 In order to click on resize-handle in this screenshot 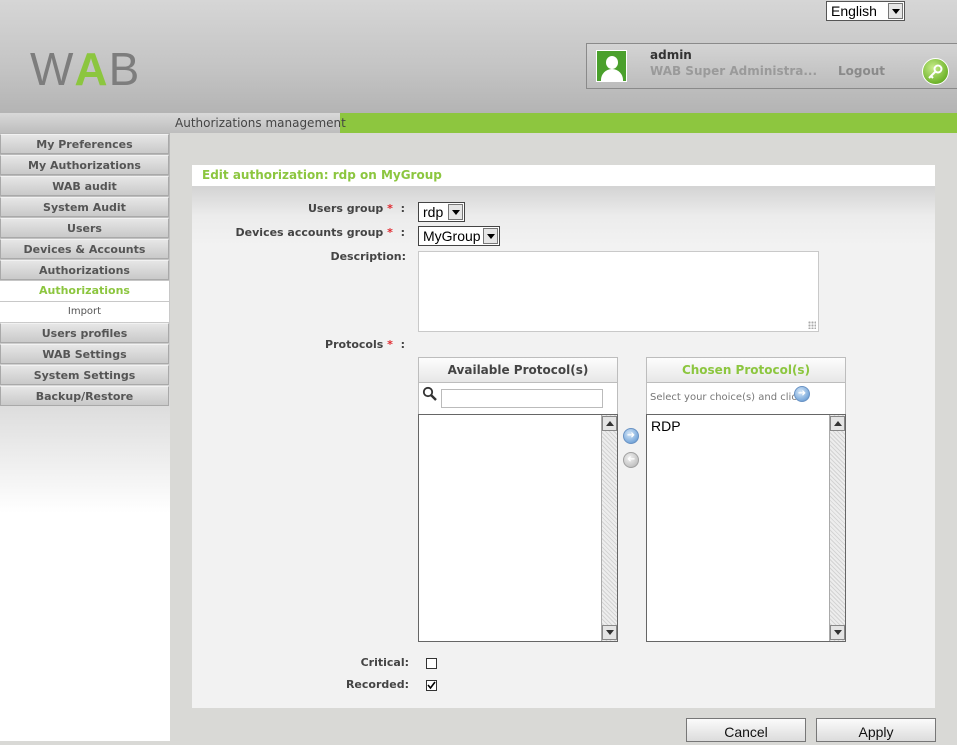, I will do `click(812, 325)`.